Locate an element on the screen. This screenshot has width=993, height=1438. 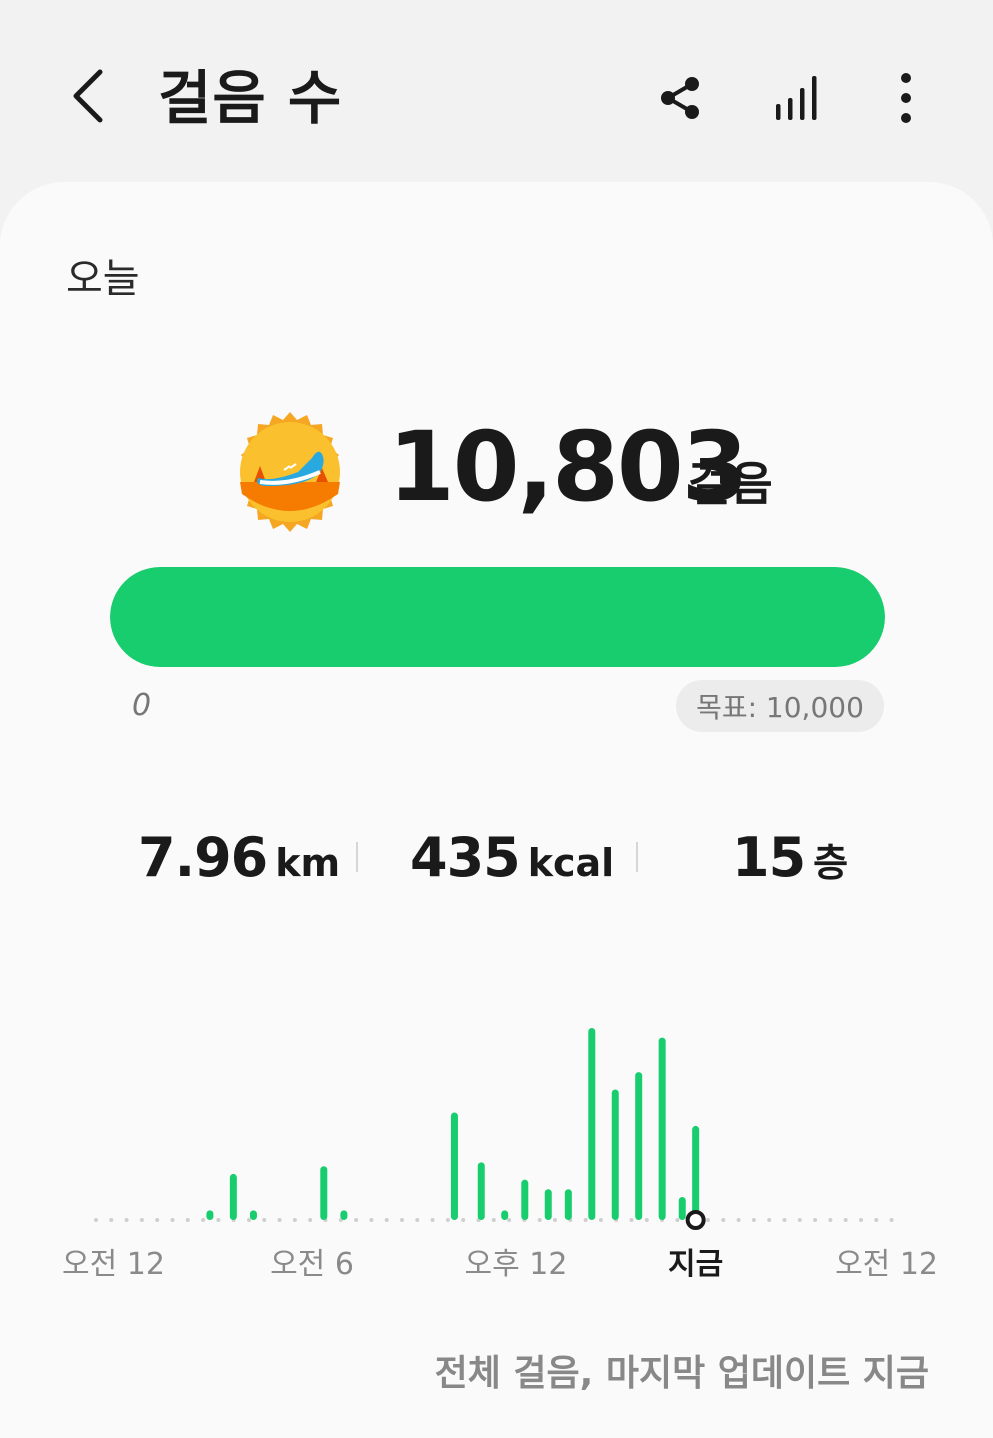
step-progress-bar is located at coordinates (497, 617).